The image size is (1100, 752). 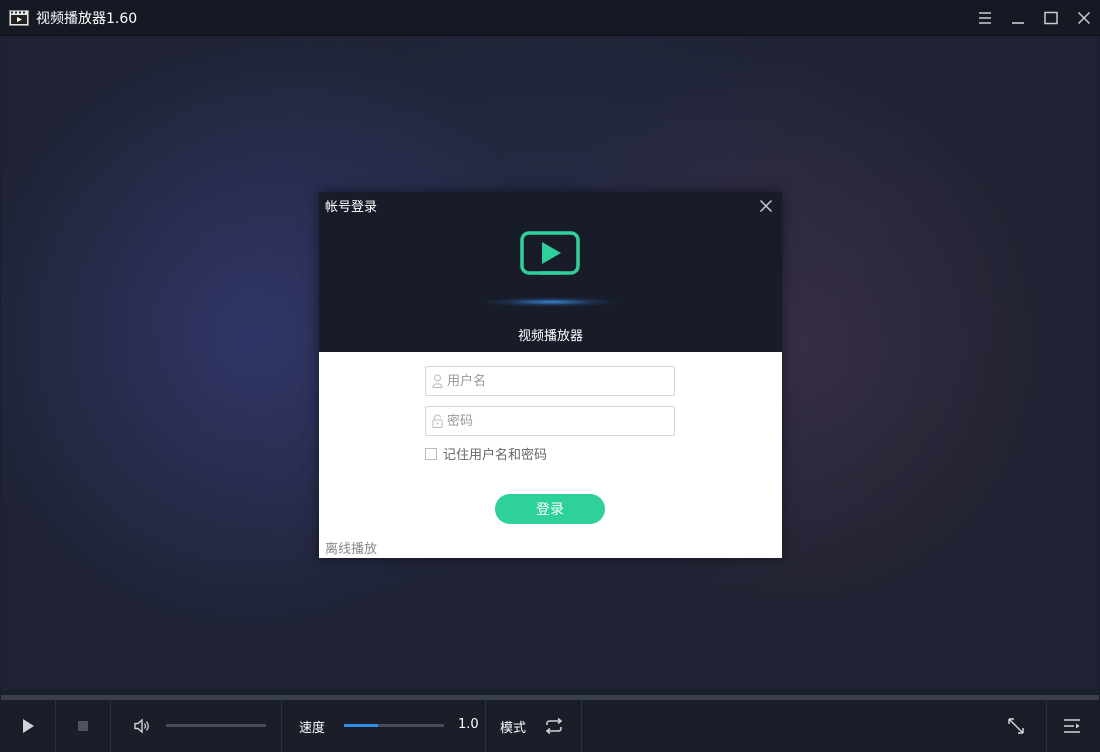 What do you see at coordinates (1017, 18) in the screenshot?
I see `minimize-button` at bounding box center [1017, 18].